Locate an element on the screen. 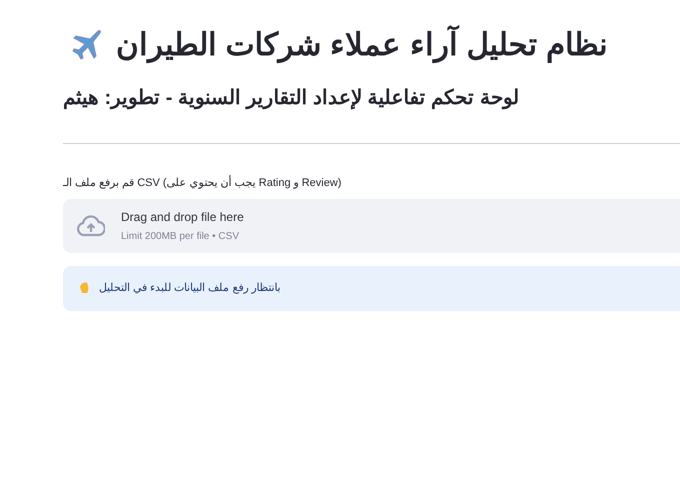 The width and height of the screenshot is (680, 480). info-message: بانتظار رفع ملف البيانات للبدء في التحليل is located at coordinates (189, 288).